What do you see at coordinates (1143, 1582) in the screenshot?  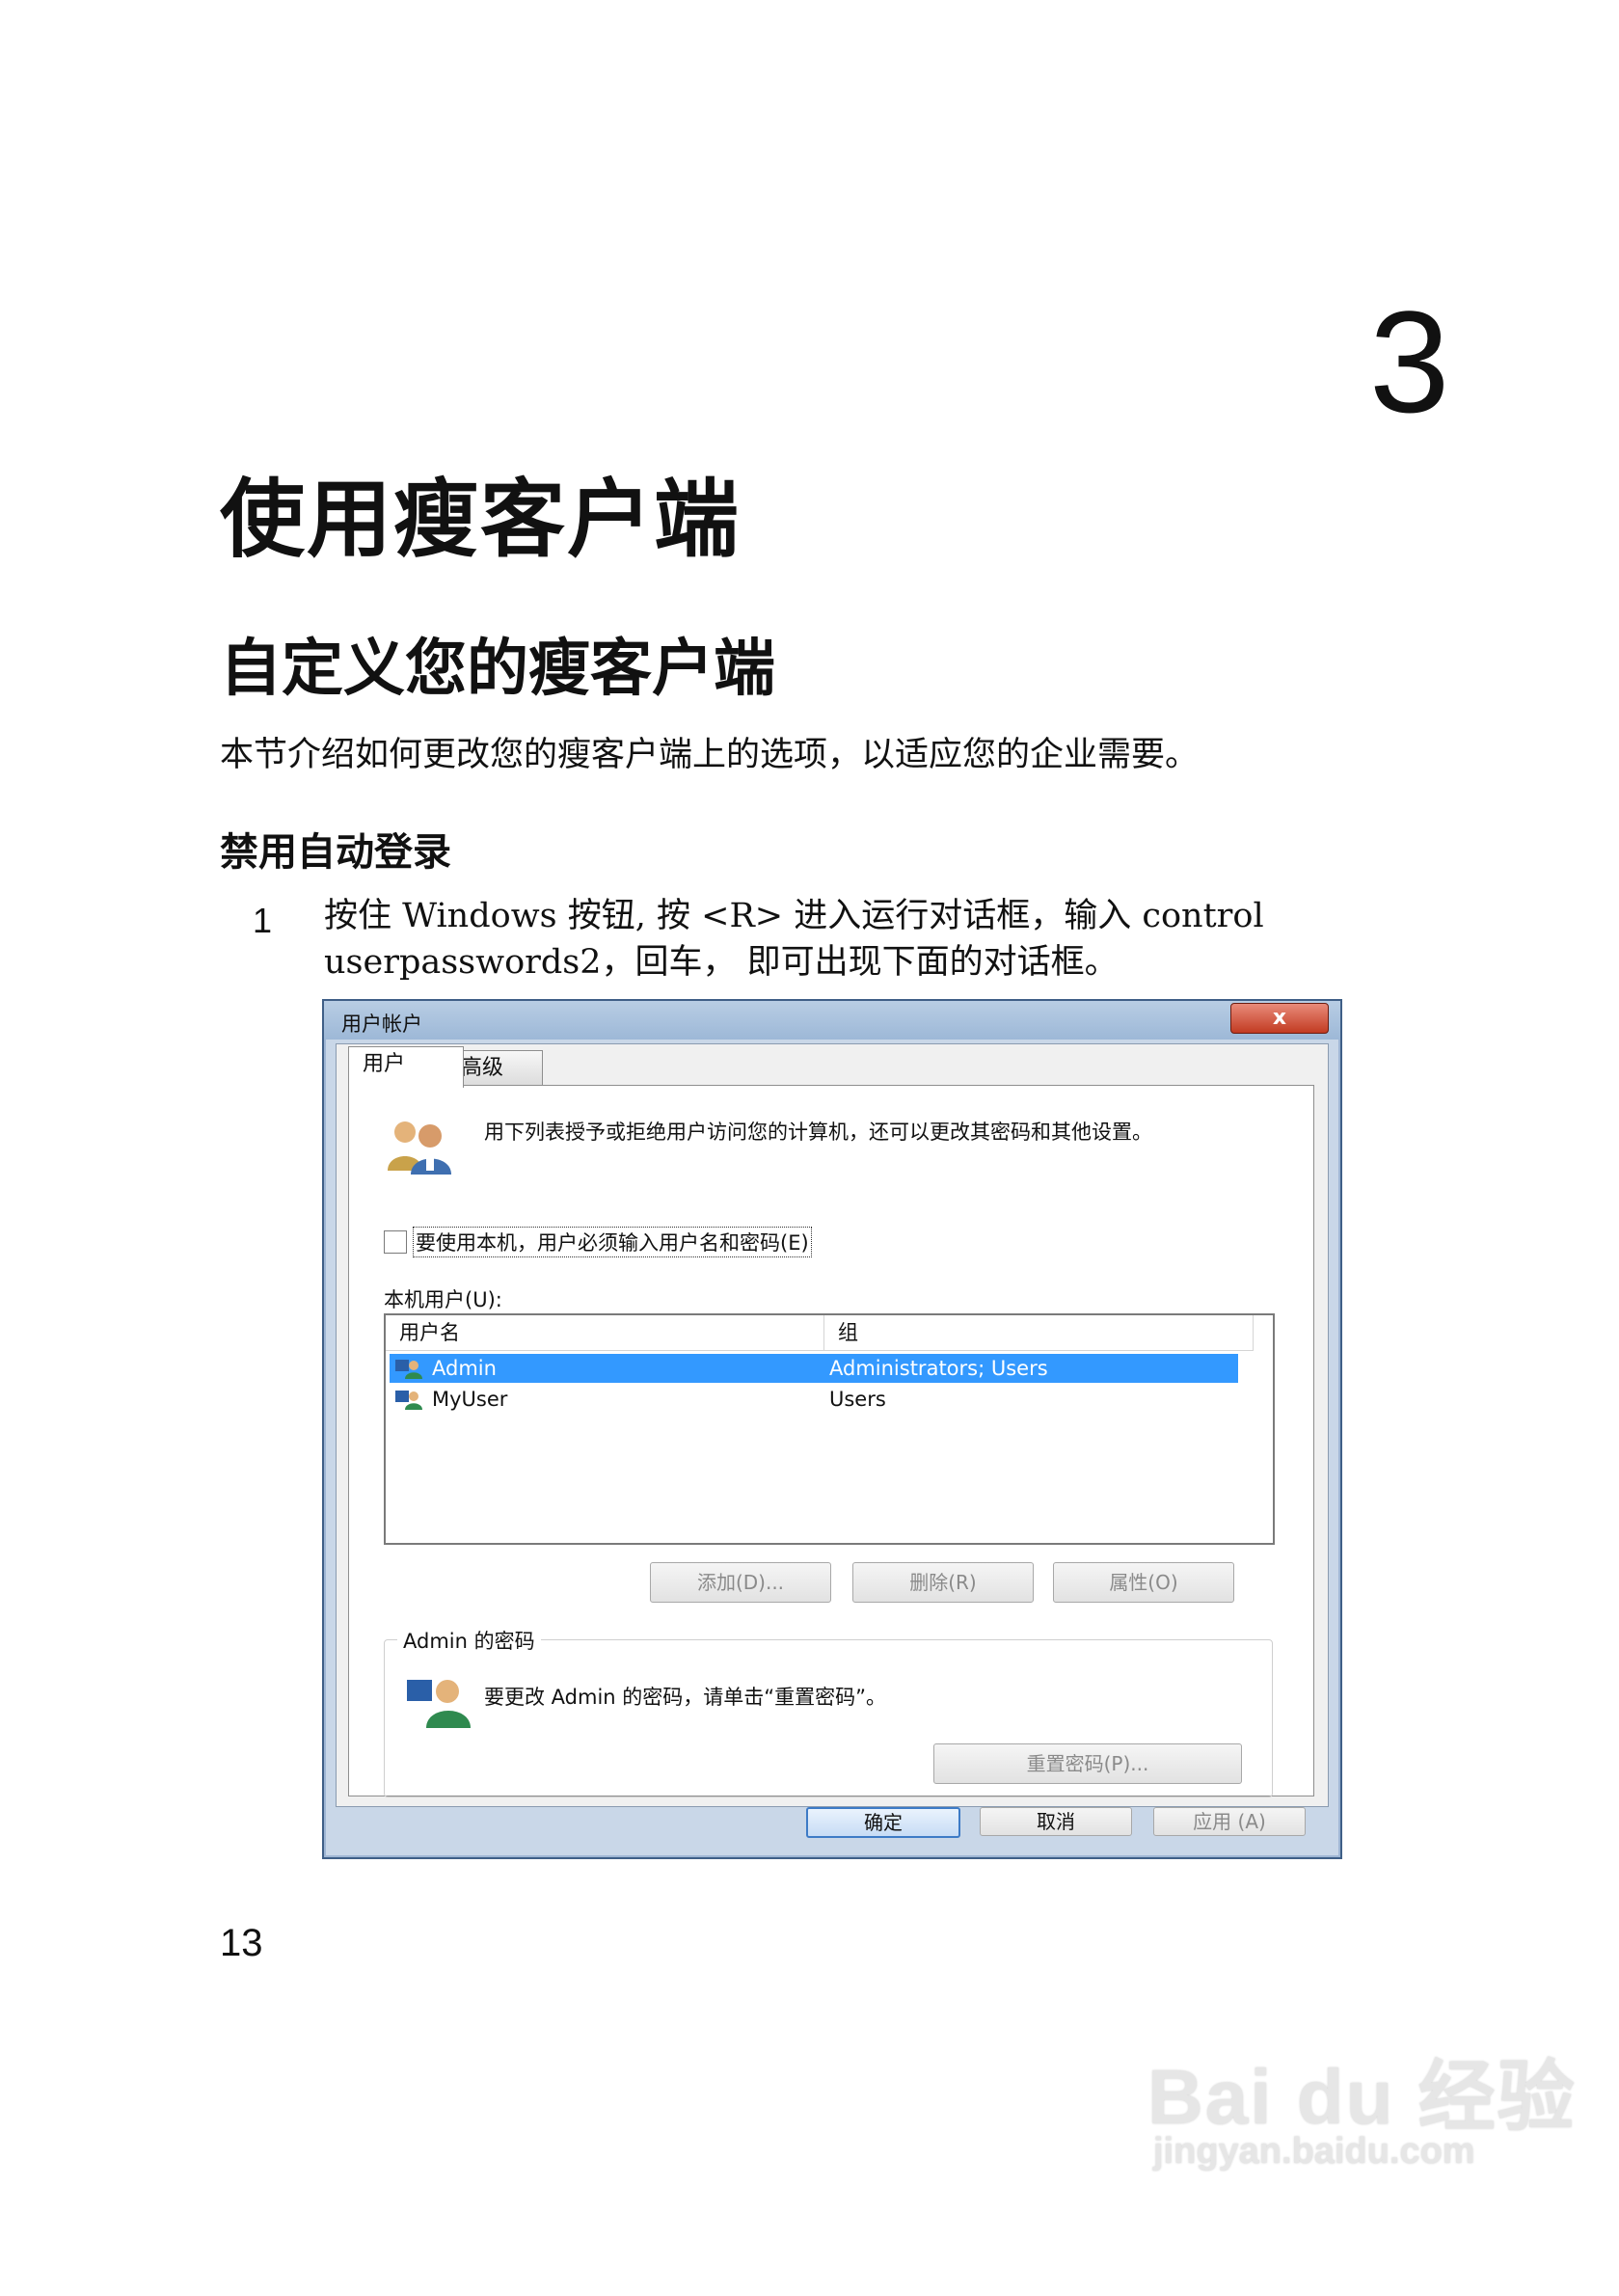 I see `properties-button: 属性(O)` at bounding box center [1143, 1582].